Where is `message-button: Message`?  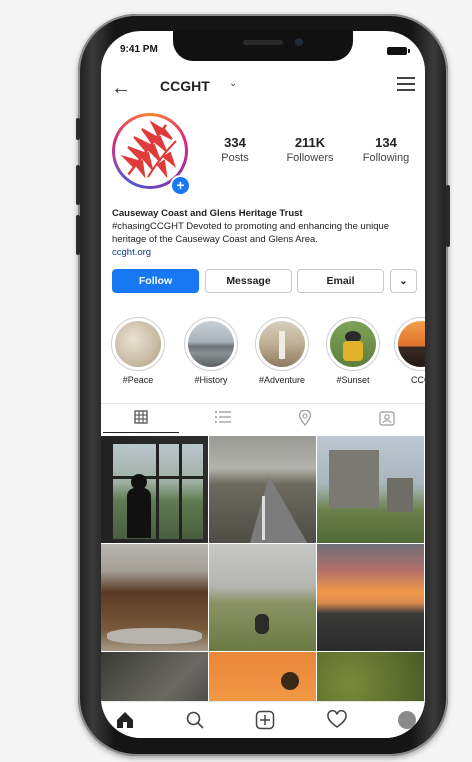
message-button: Message is located at coordinates (248, 281).